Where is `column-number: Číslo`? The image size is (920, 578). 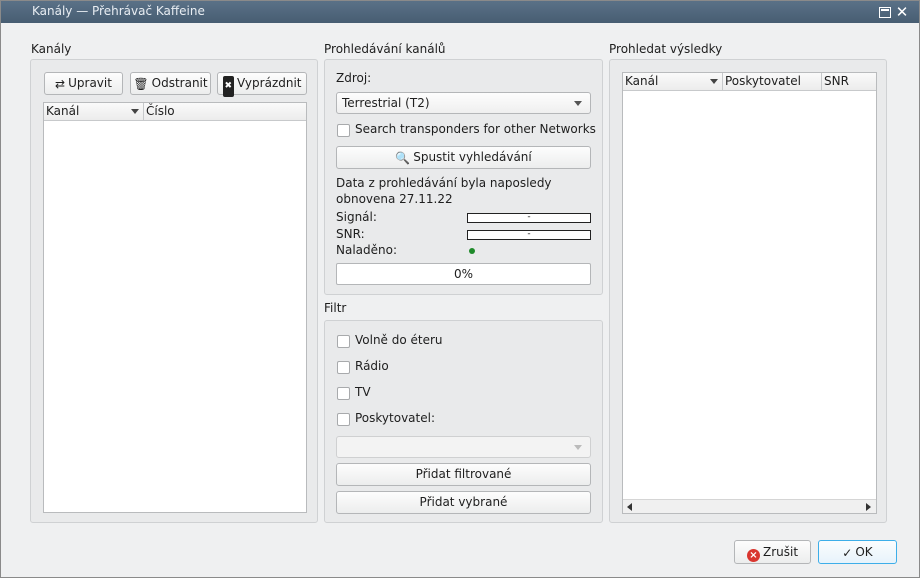 column-number: Číslo is located at coordinates (226, 112).